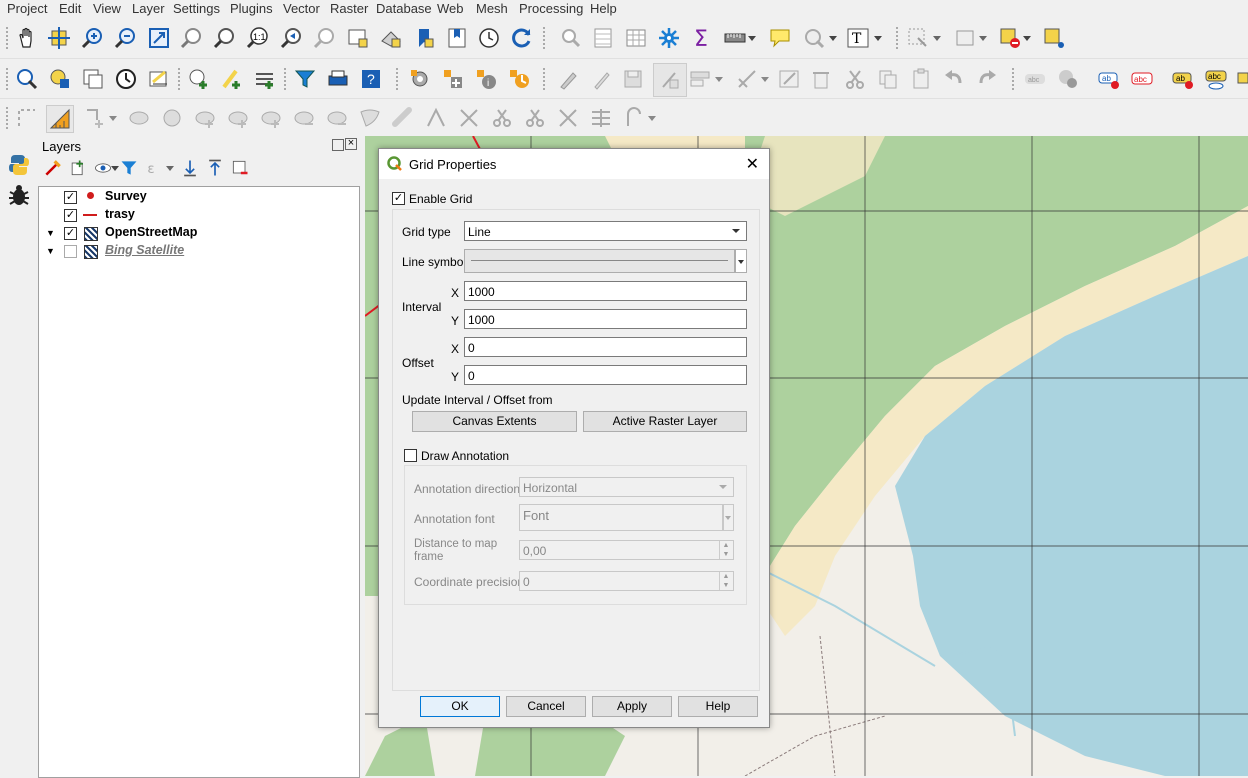 Image resolution: width=1248 pixels, height=778 pixels. What do you see at coordinates (403, 118) in the screenshot?
I see `rotate-feature-icon` at bounding box center [403, 118].